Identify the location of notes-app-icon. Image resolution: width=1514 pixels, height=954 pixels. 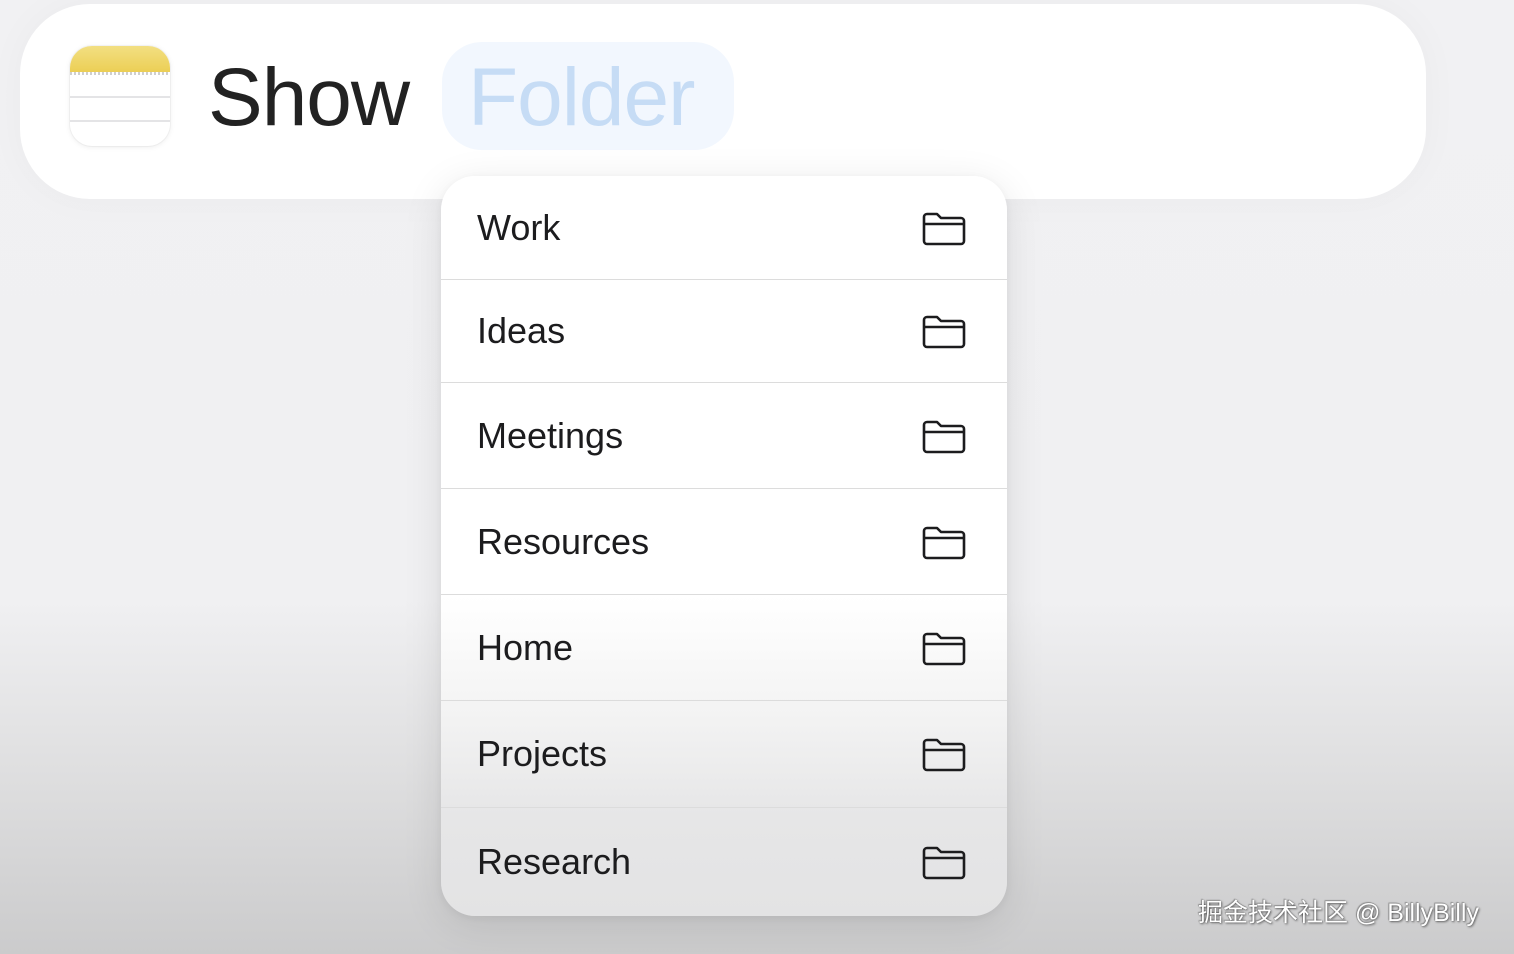
(120, 96).